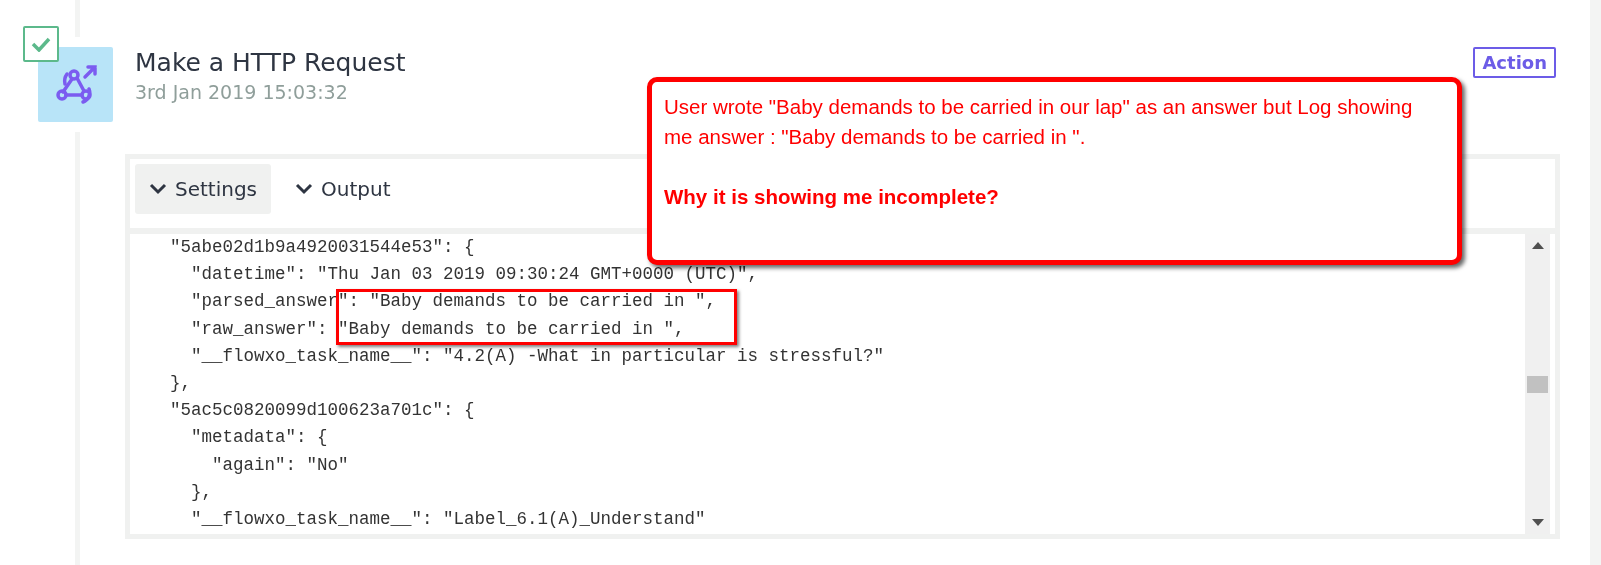 The height and width of the screenshot is (565, 1601). Describe the element at coordinates (832, 197) in the screenshot. I see `note-question: Why it is showing me incomplete?` at that location.